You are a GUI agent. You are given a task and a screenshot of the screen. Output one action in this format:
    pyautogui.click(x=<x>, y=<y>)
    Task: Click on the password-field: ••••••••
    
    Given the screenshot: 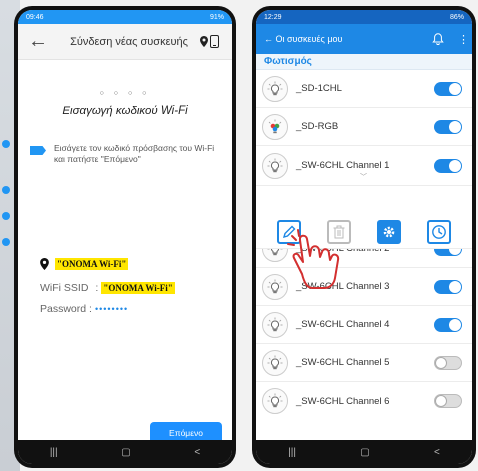 What is the action you would take?
    pyautogui.click(x=111, y=309)
    